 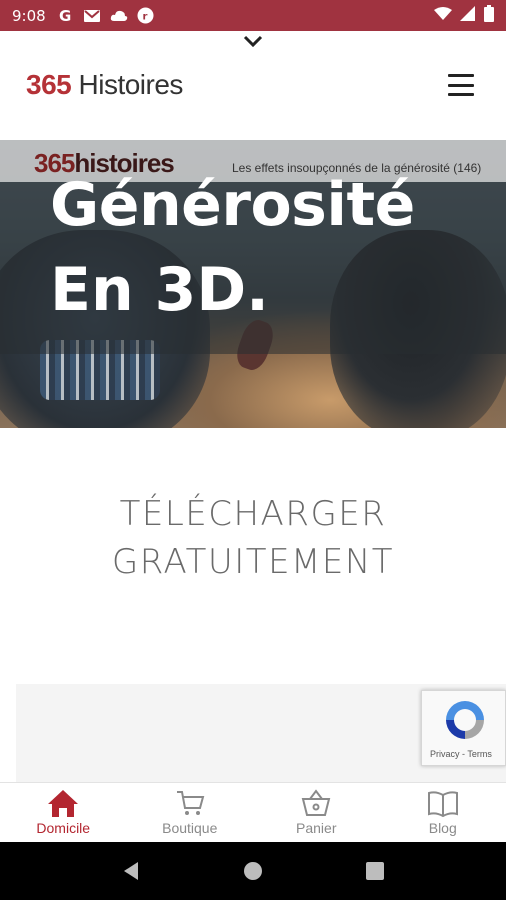 I want to click on nav-label-blog: Blog, so click(x=442, y=828).